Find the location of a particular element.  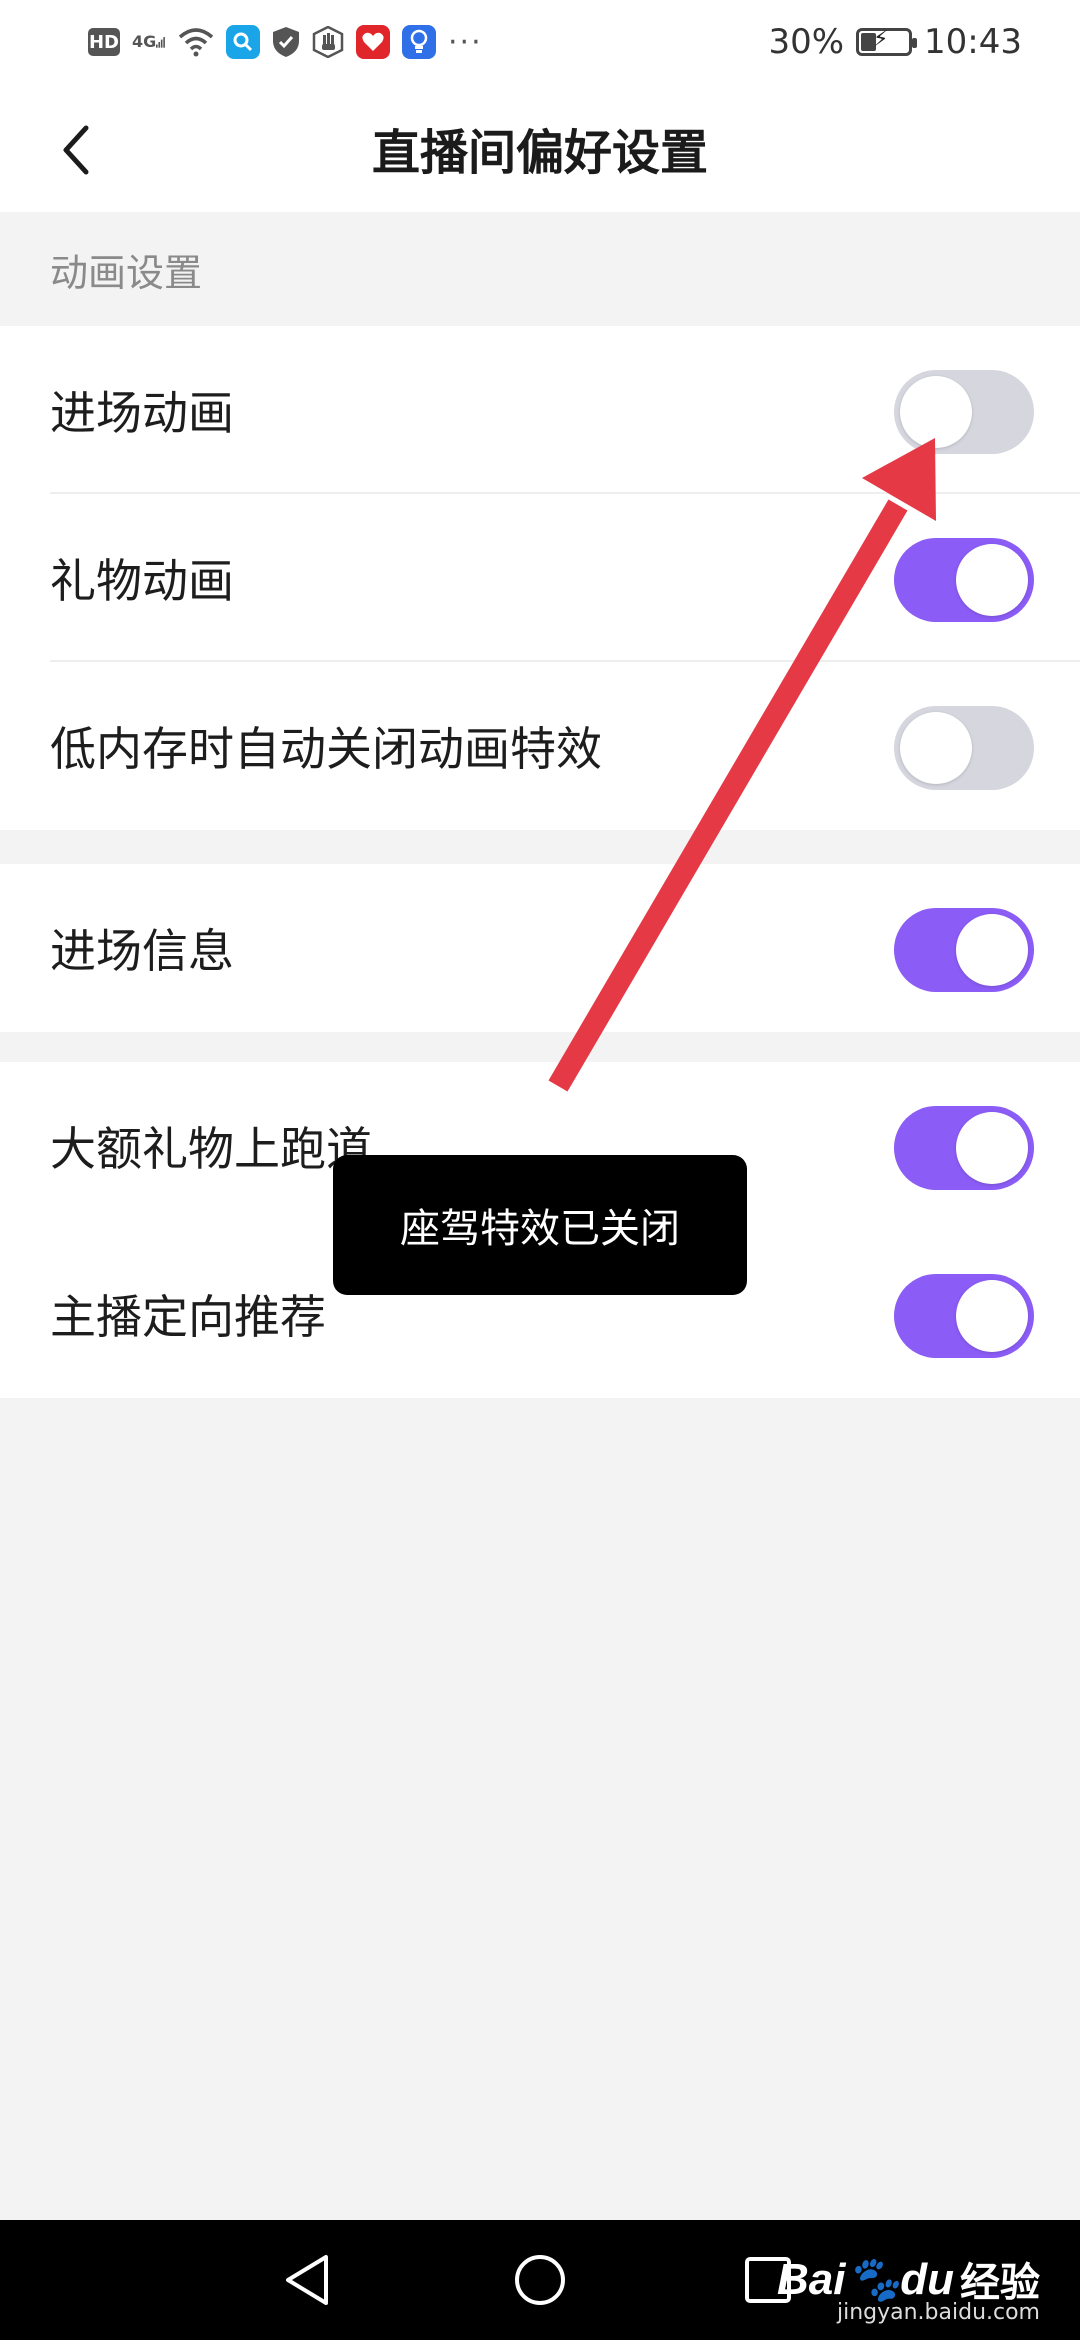

triangle-back-icon is located at coordinates (307, 2280).